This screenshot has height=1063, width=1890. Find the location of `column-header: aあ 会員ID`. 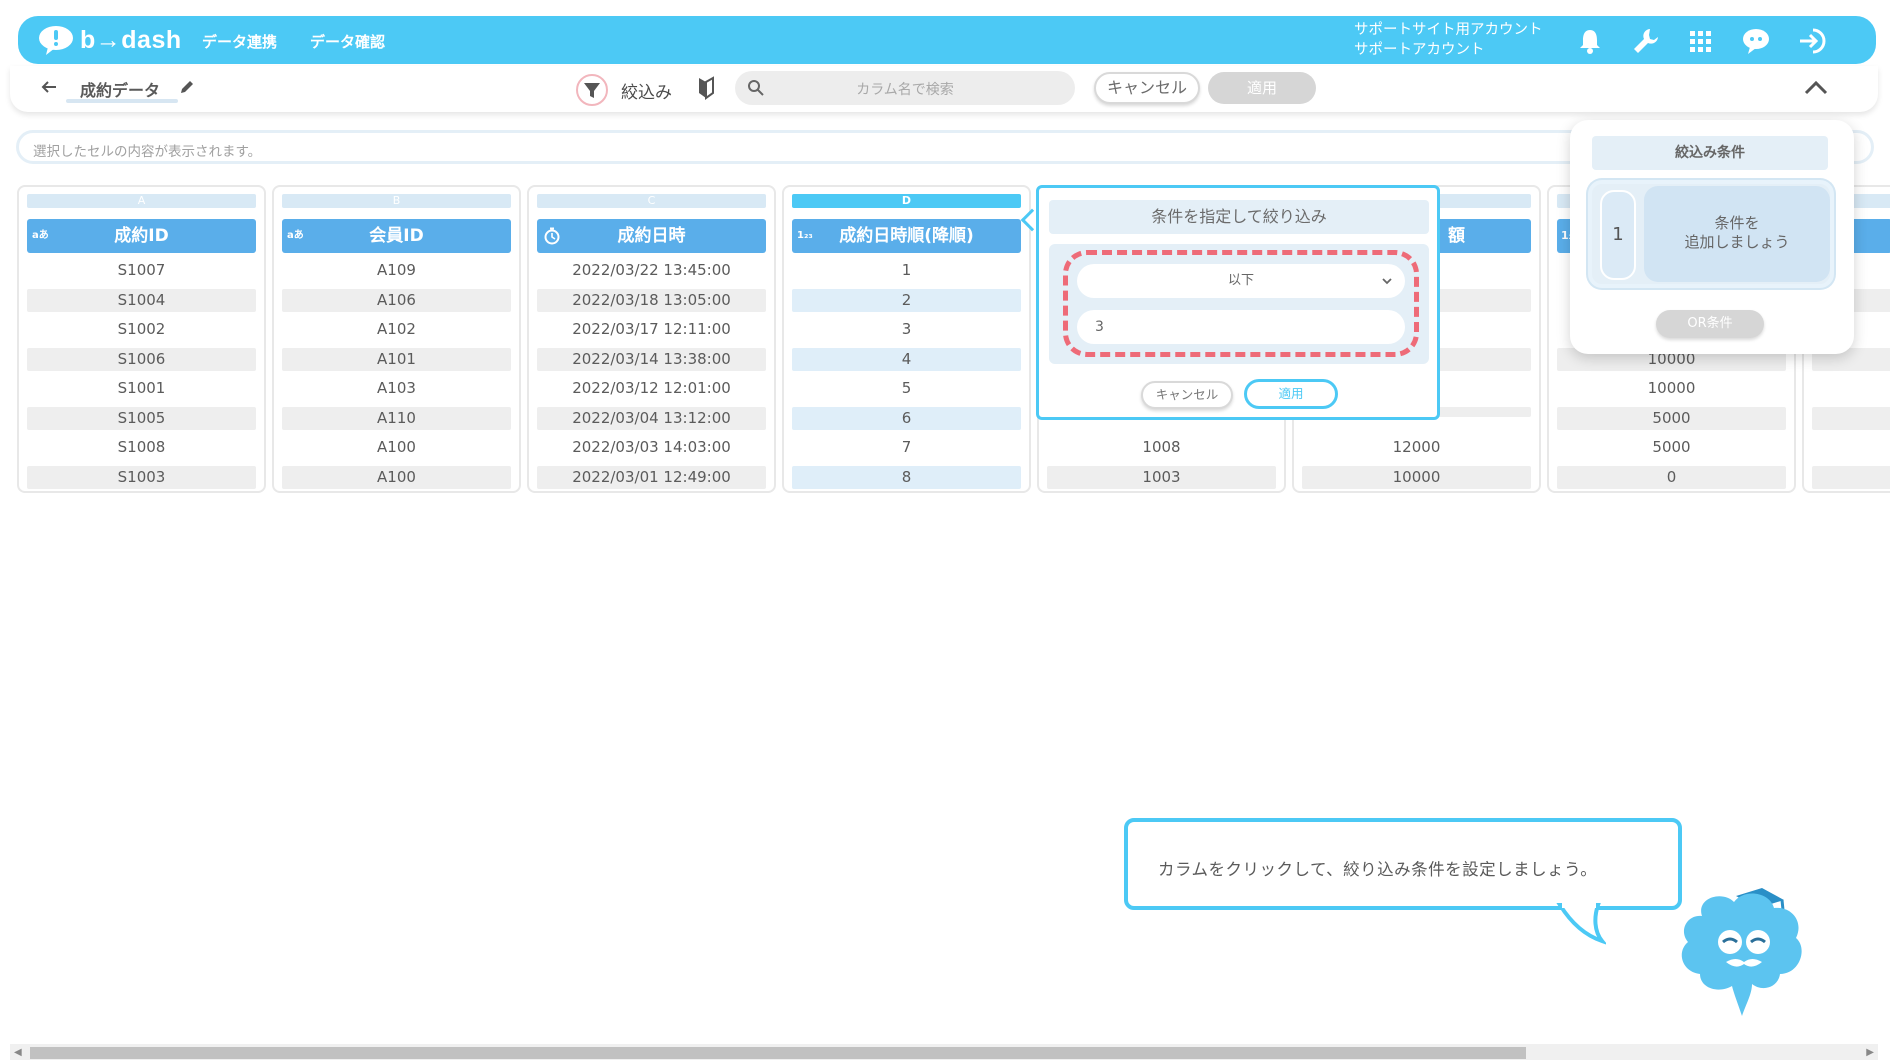

column-header: aあ 会員ID is located at coordinates (396, 236).